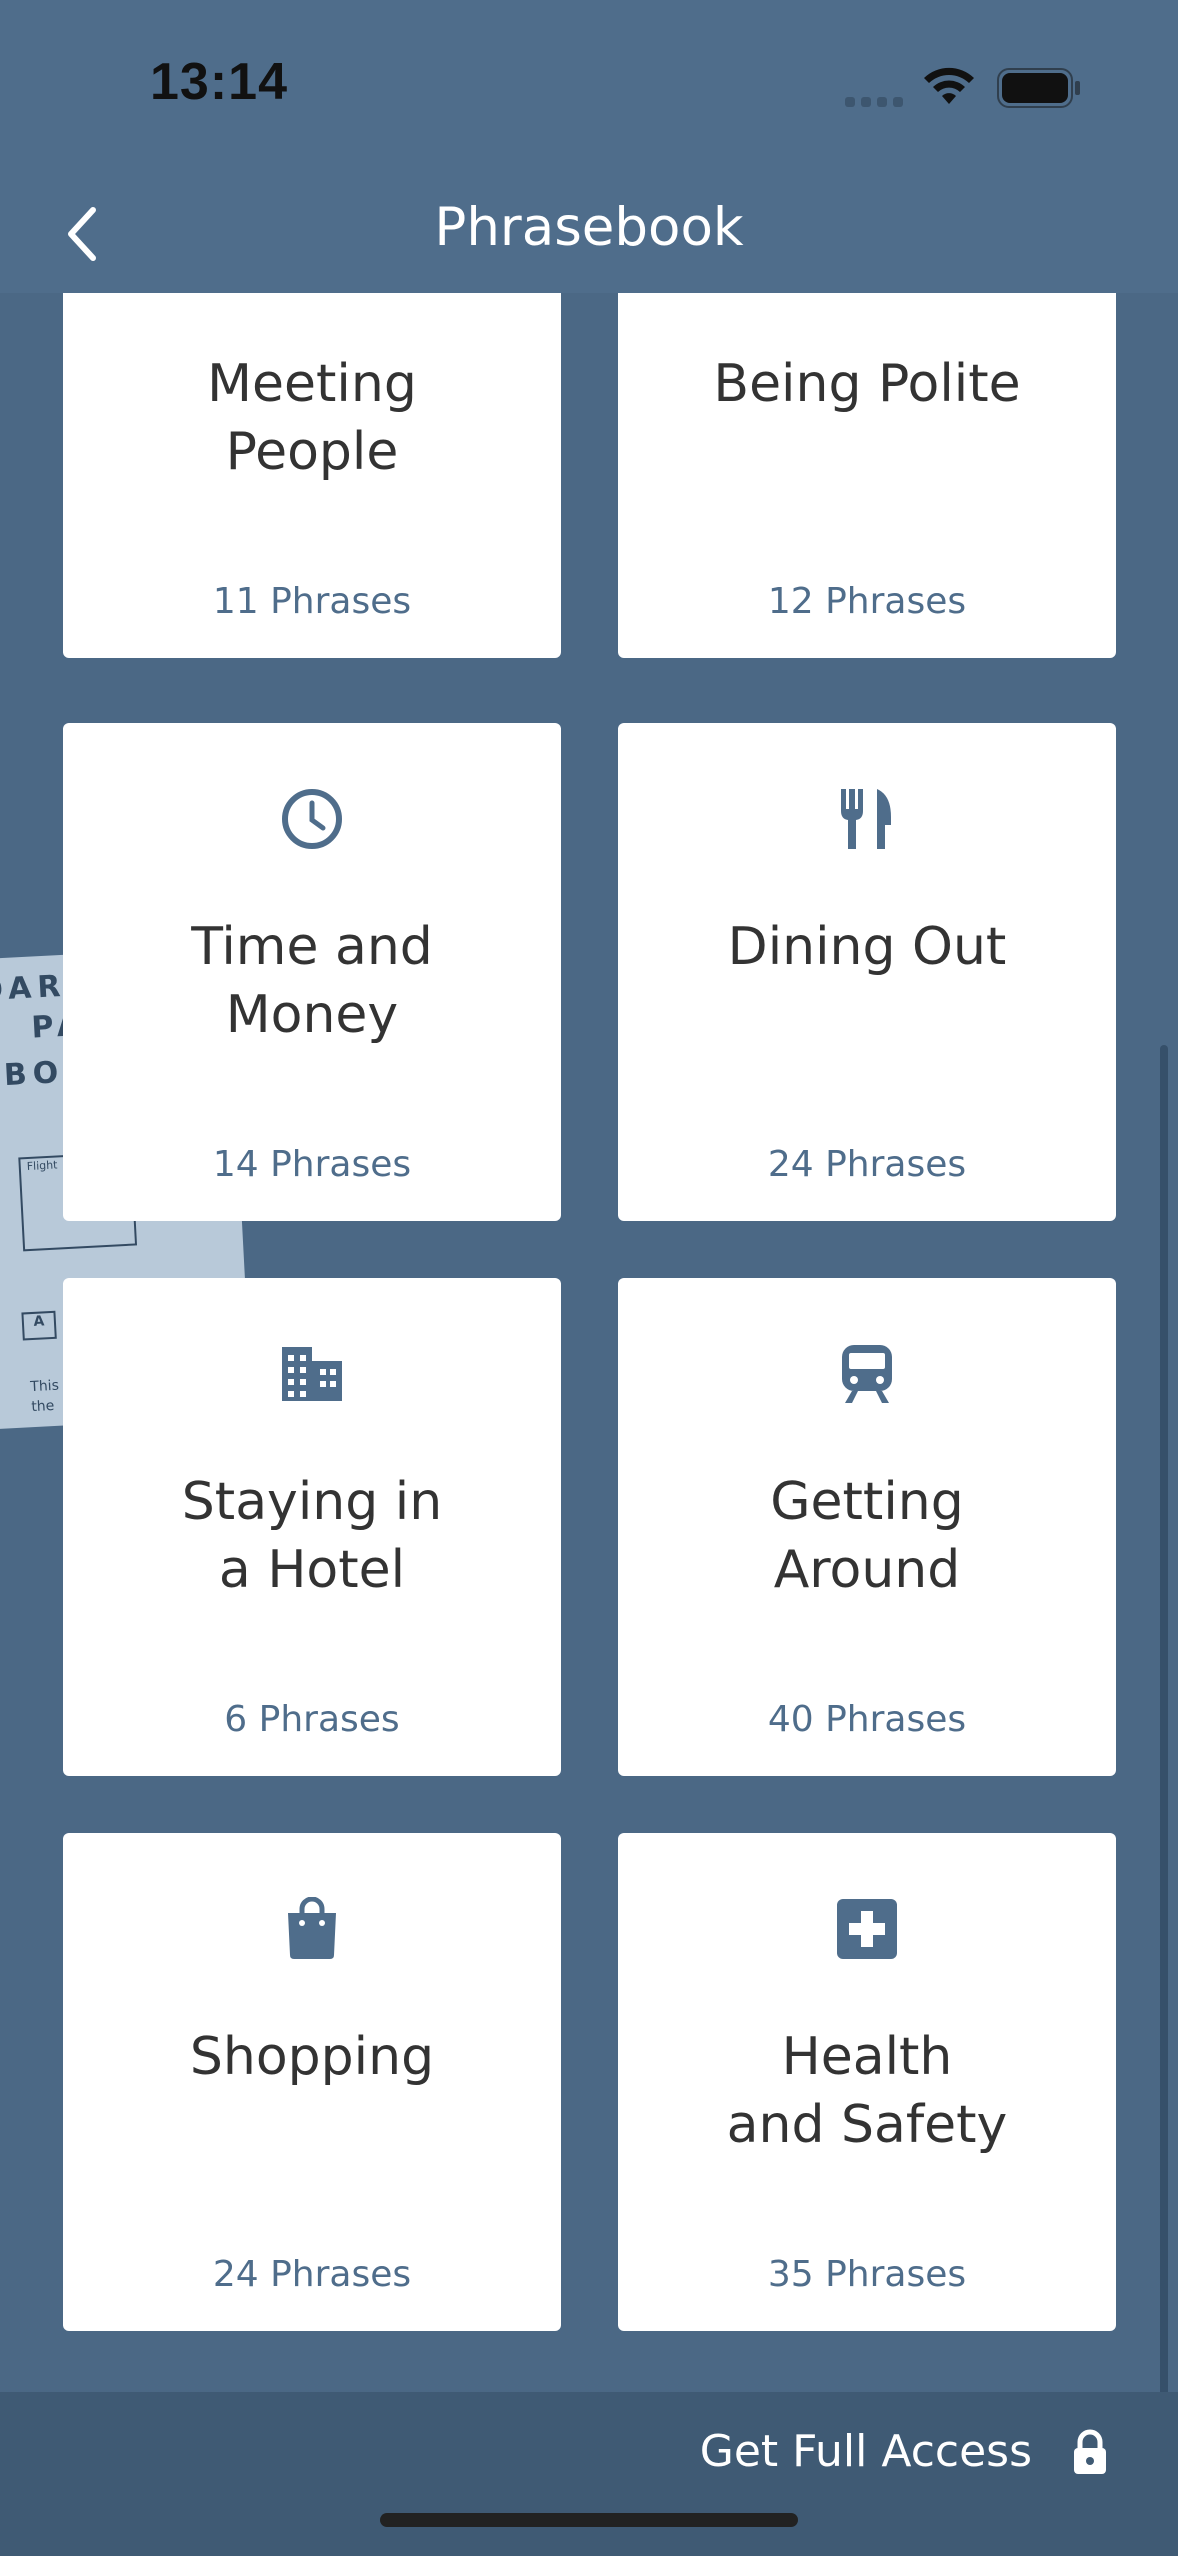 This screenshot has height=2556, width=1178. Describe the element at coordinates (312, 418) in the screenshot. I see `category-title: Meeting People` at that location.